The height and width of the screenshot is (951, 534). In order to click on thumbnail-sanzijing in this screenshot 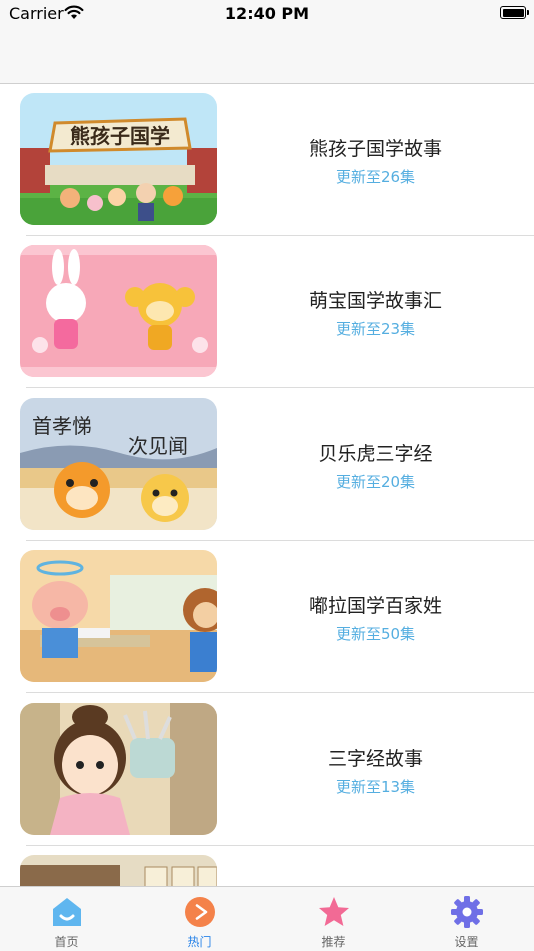, I will do `click(118, 769)`.